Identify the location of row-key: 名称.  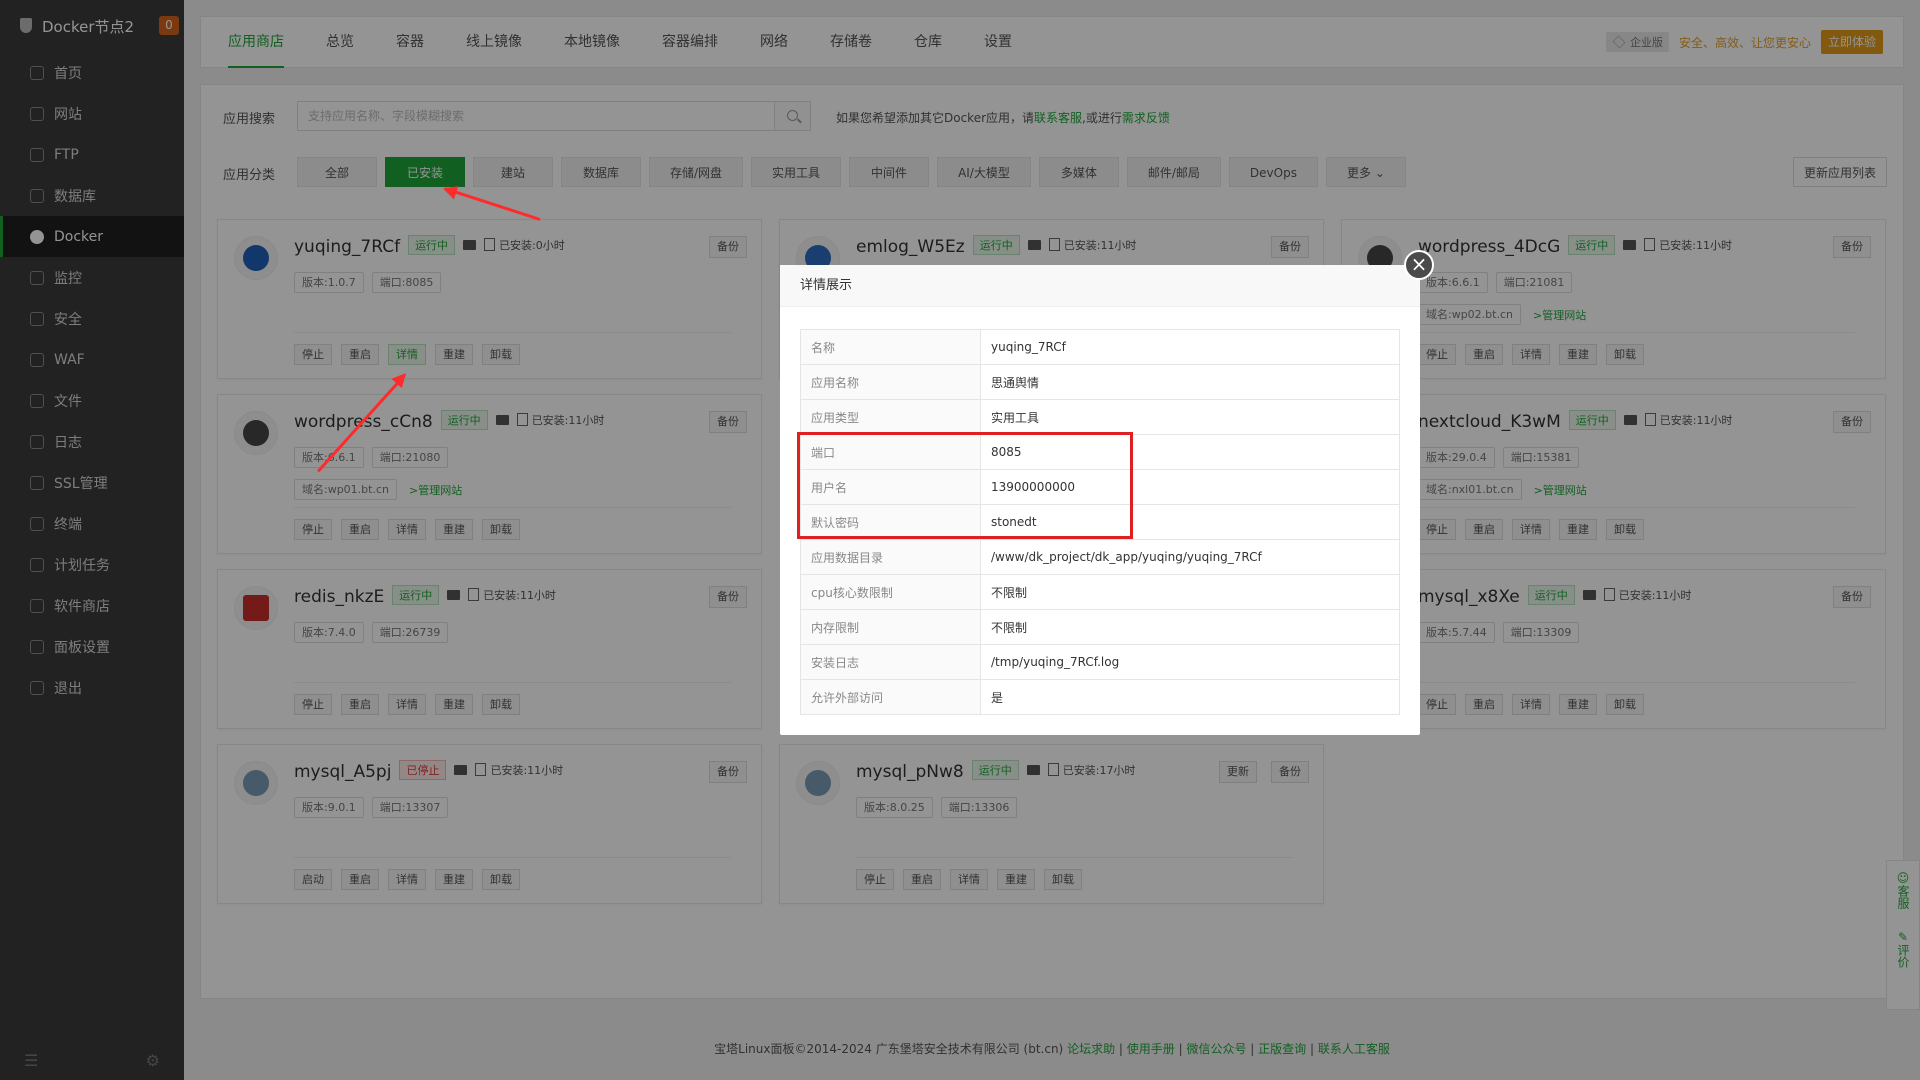
(890, 347).